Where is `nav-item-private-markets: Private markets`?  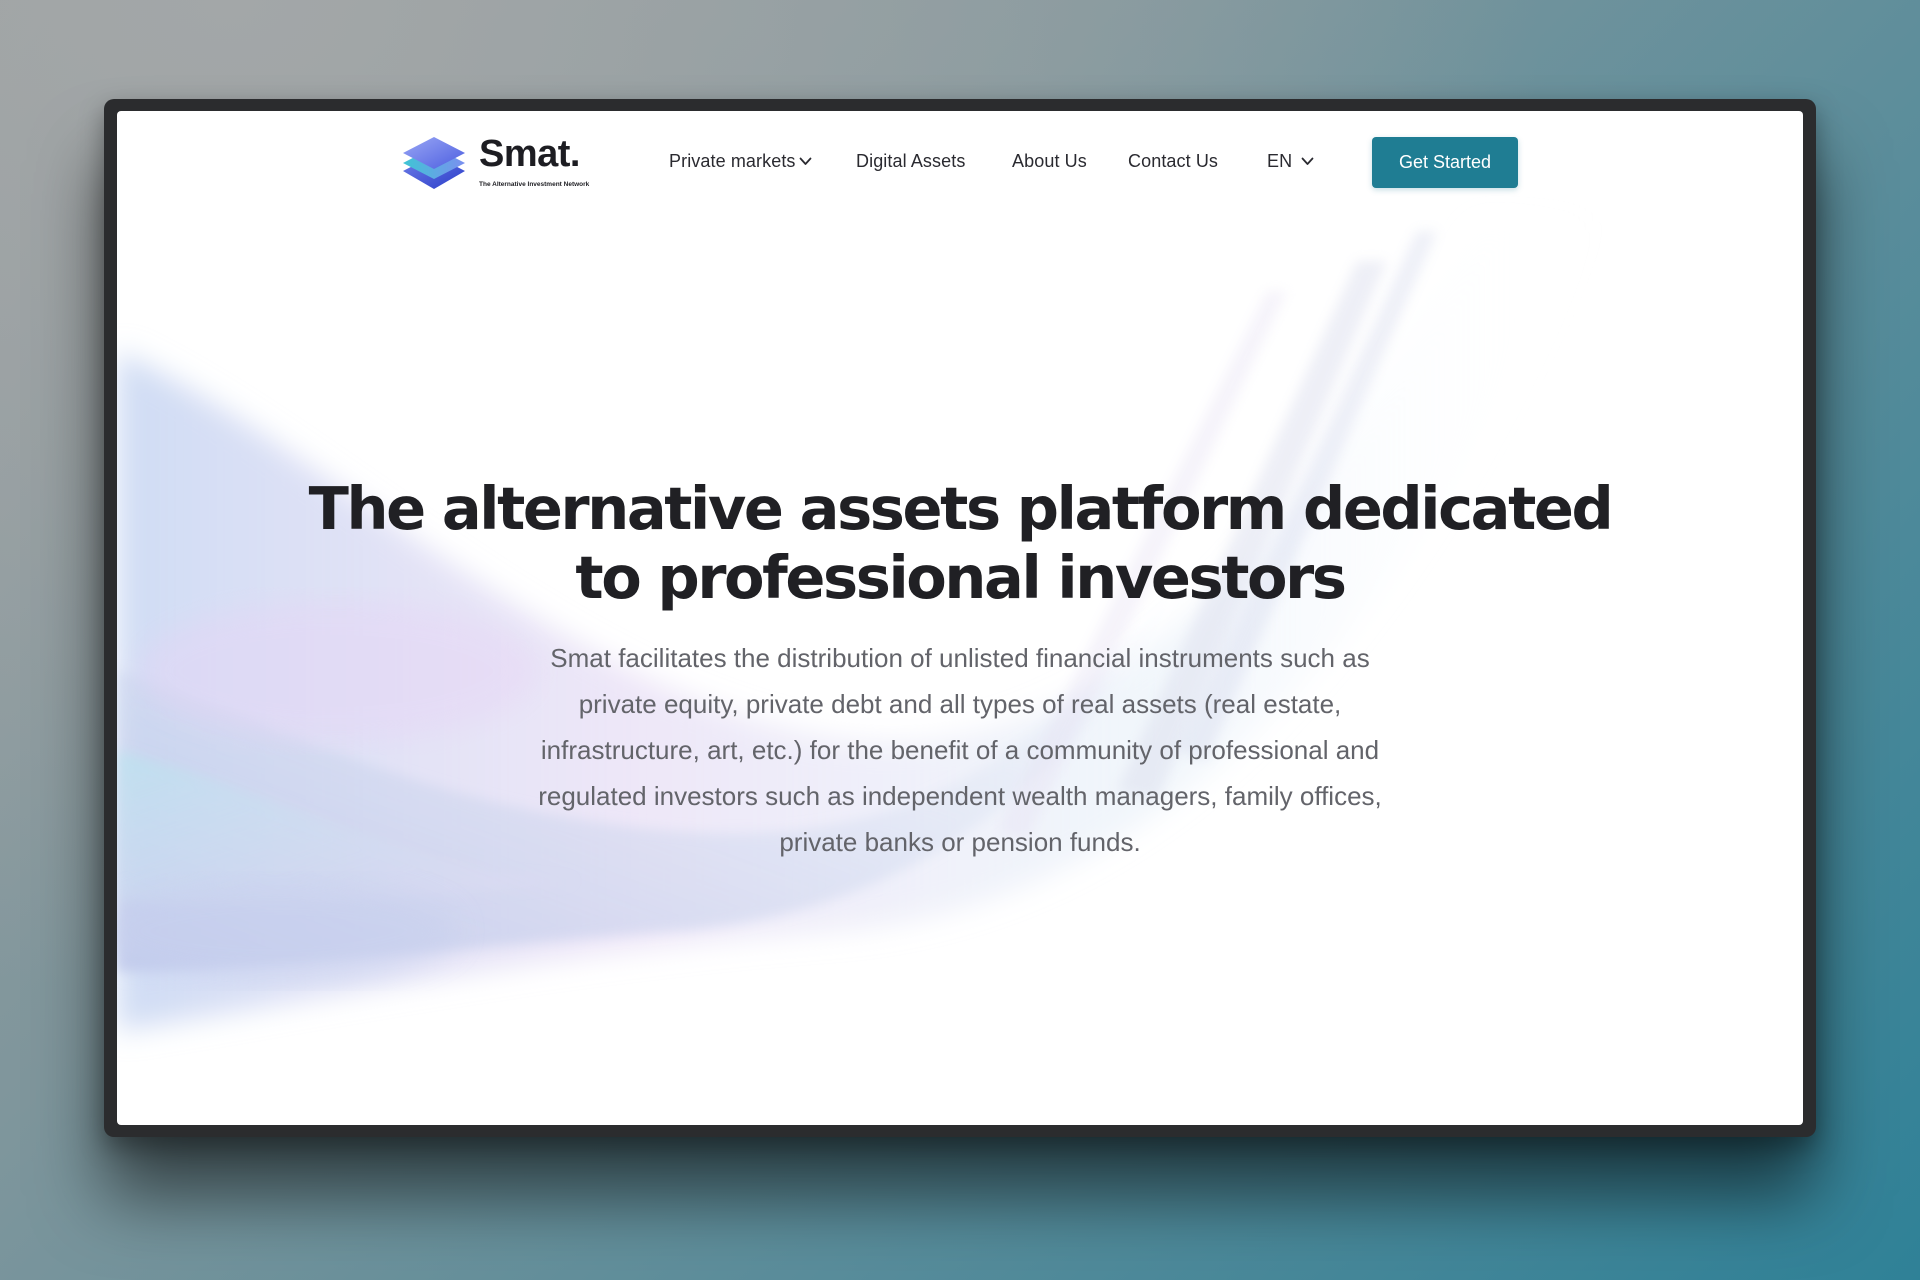 nav-item-private-markets: Private markets is located at coordinates (740, 162).